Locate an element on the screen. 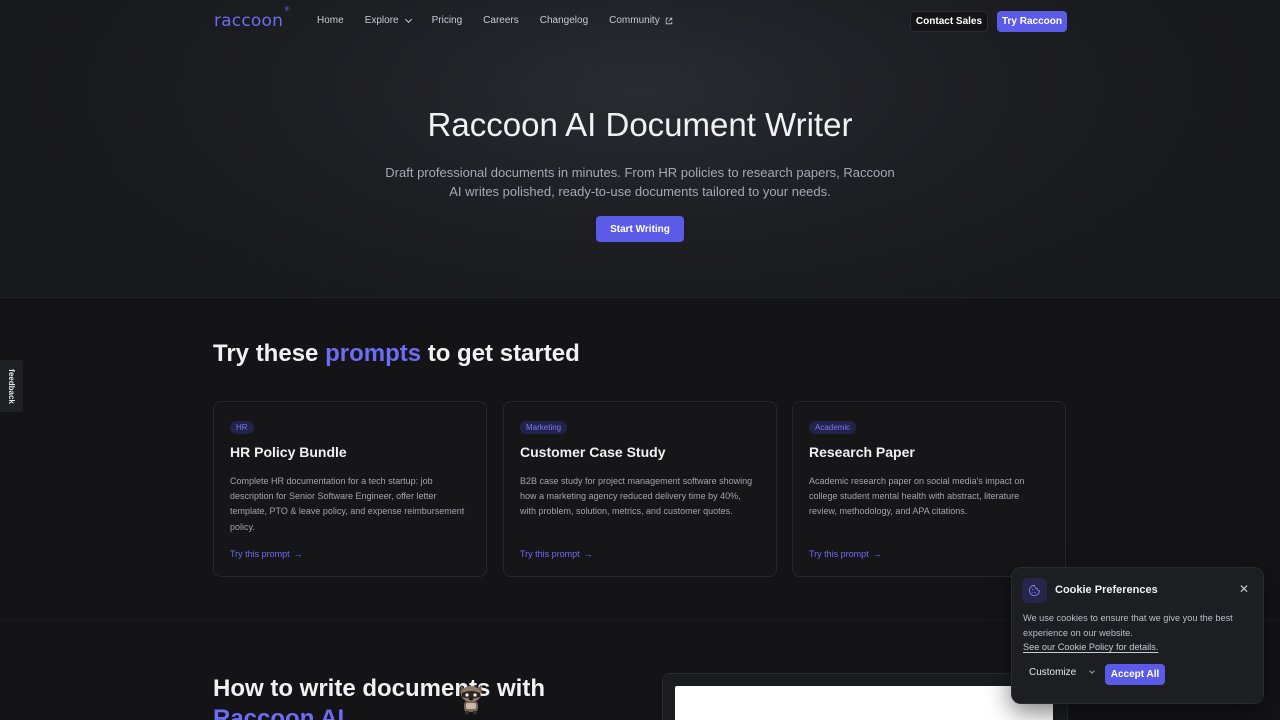 This screenshot has height=720, width=1280. nav-link-careers: Careers is located at coordinates (501, 20).